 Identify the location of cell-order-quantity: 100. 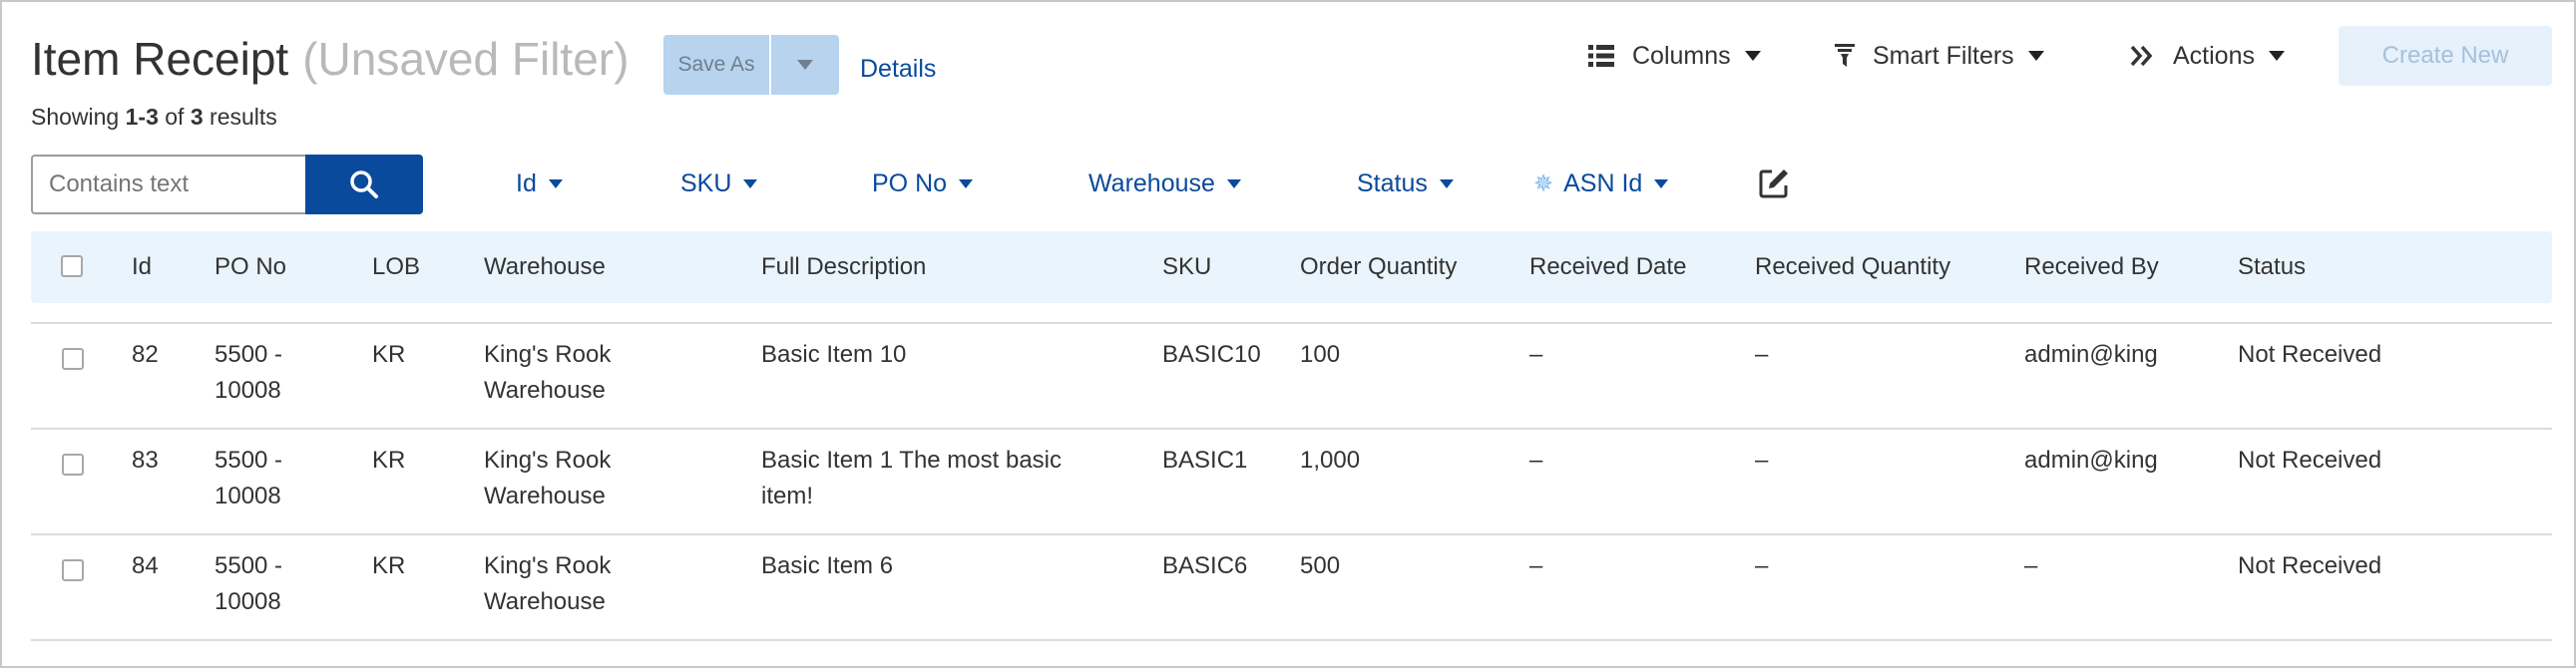
(1320, 354).